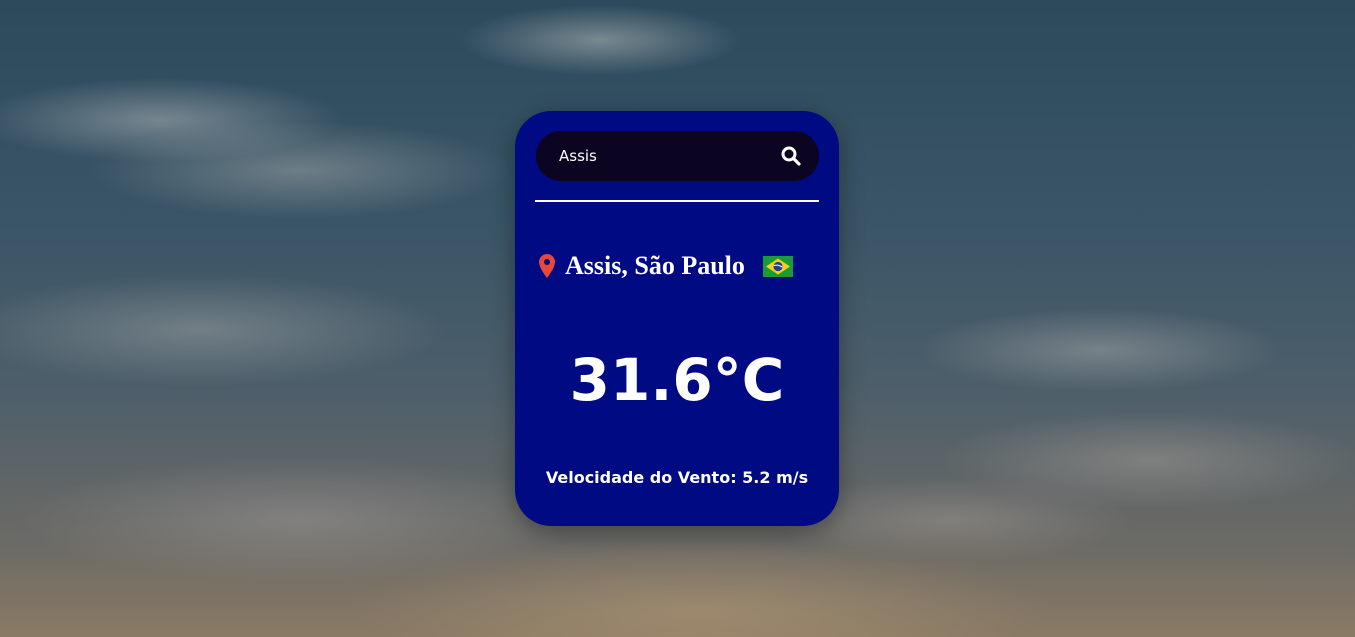 The image size is (1355, 637). Describe the element at coordinates (655, 265) in the screenshot. I see `city-name: Assis, São Paulo` at that location.